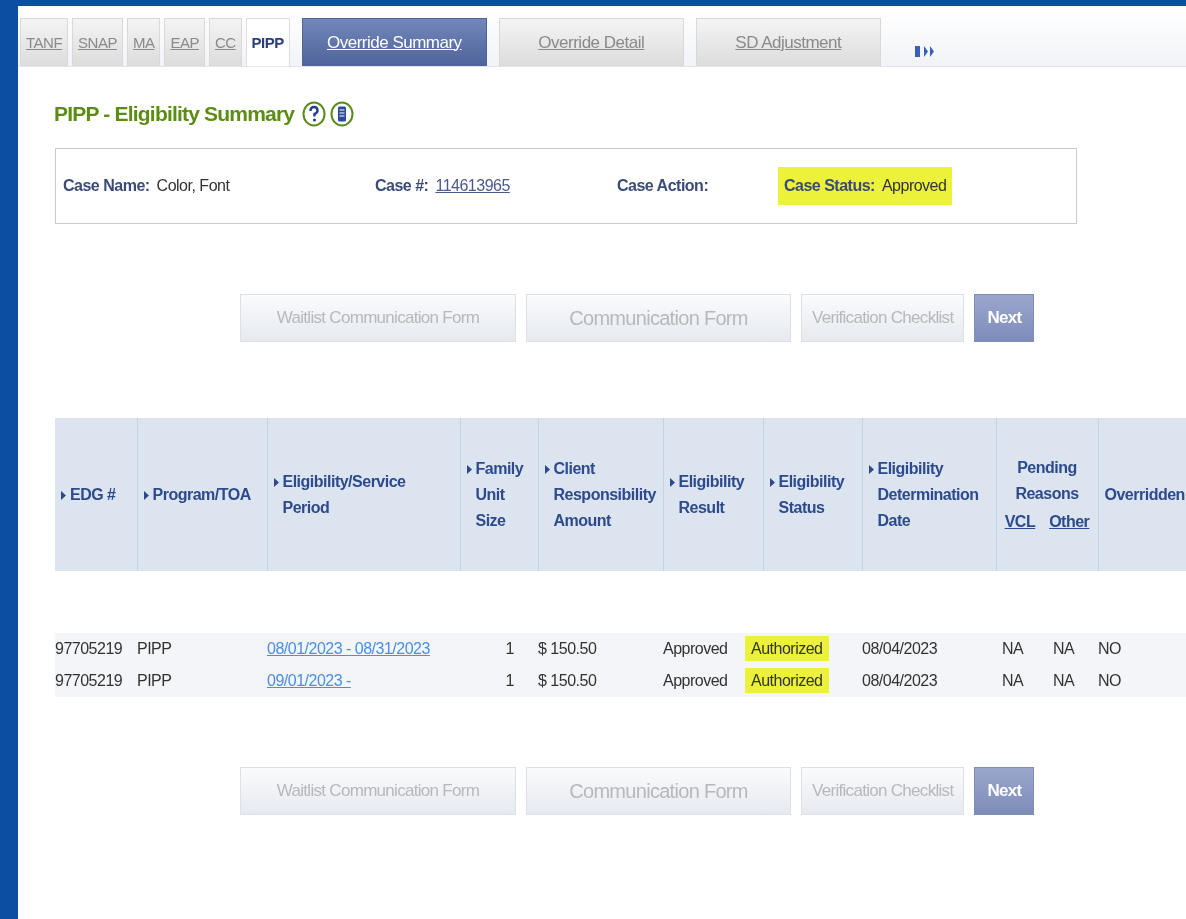  Describe the element at coordinates (605, 494) in the screenshot. I see `header-text: Client Responsibility Amount` at that location.